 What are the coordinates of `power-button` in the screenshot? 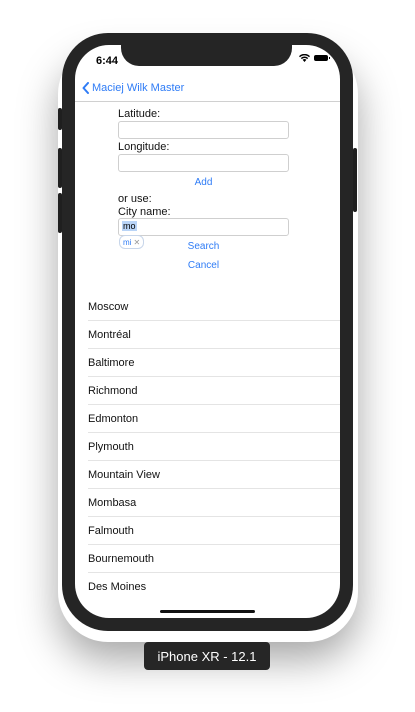 It's located at (355, 180).